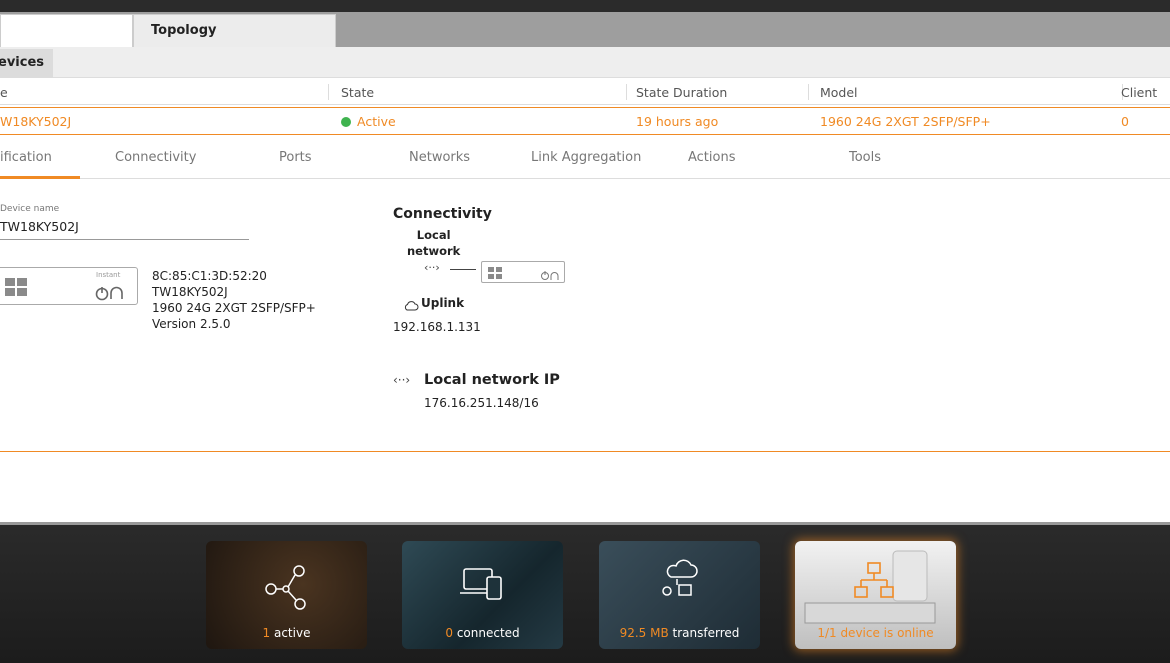 This screenshot has width=1170, height=663. What do you see at coordinates (488, 633) in the screenshot?
I see `clients-text: connected` at bounding box center [488, 633].